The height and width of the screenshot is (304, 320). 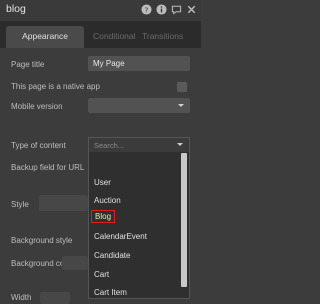 I want to click on dropdown-item-candidate: Candidate, so click(x=112, y=255).